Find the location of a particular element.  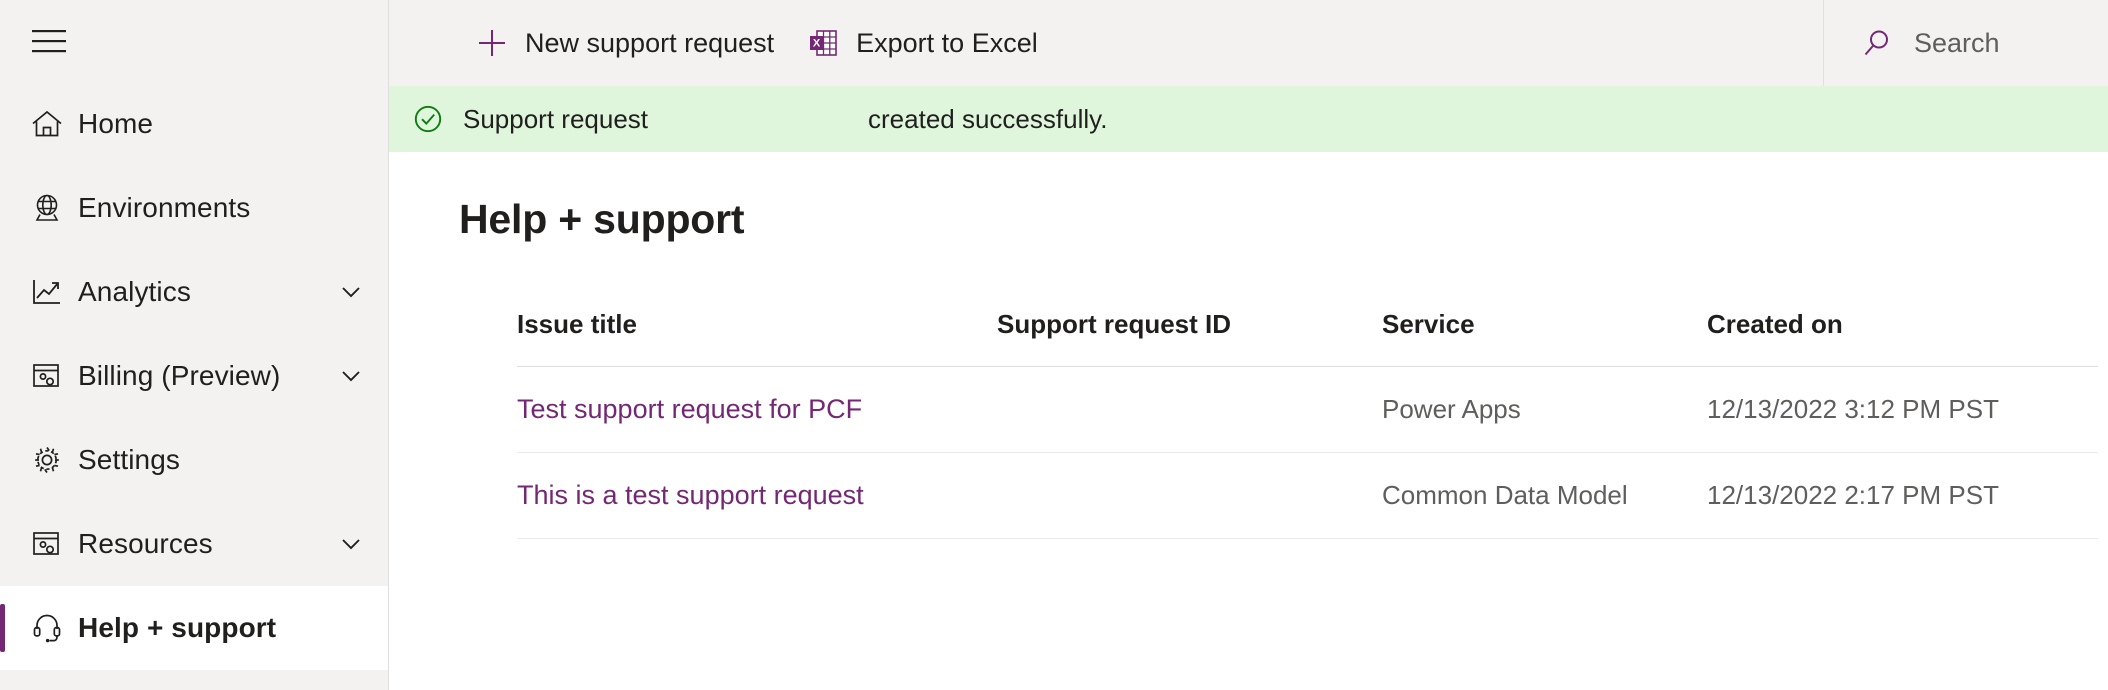

sidebar-item-label: Billing (Preview) is located at coordinates (179, 375).